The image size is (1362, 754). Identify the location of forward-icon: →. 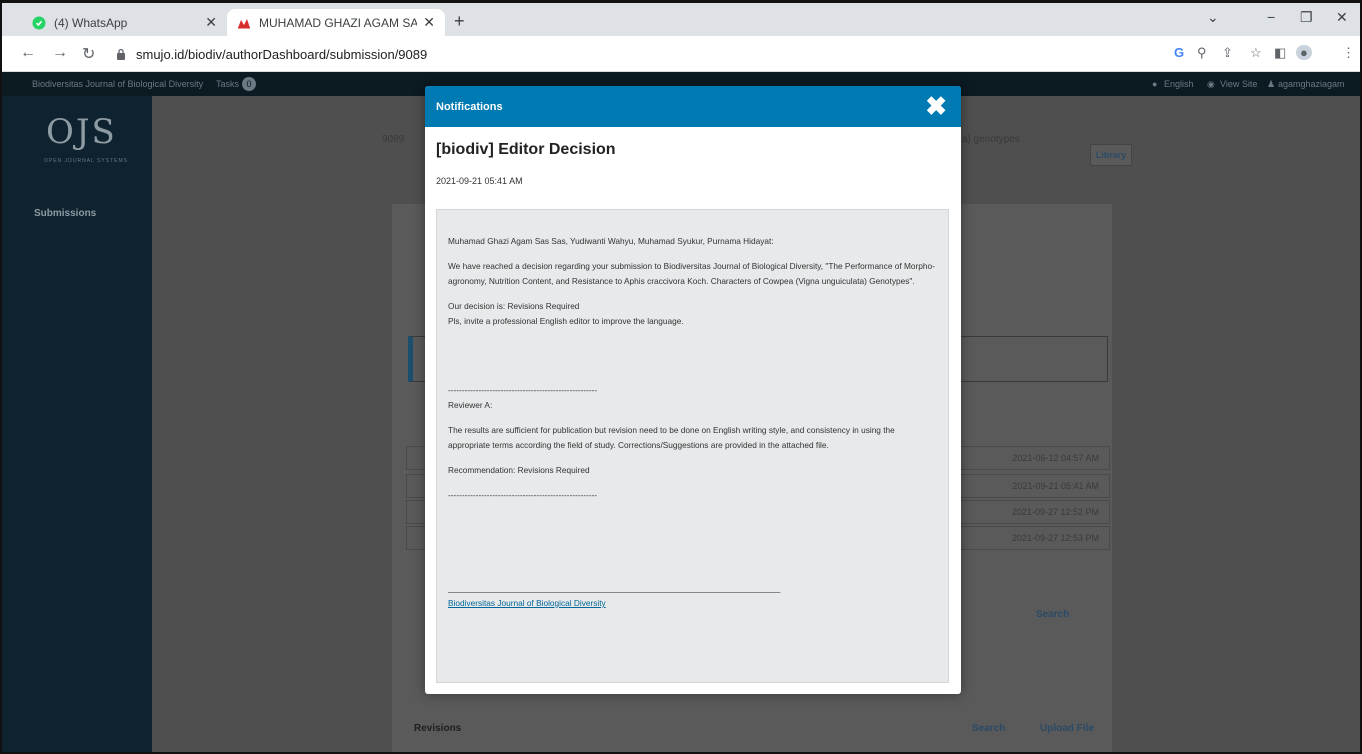
(60, 53).